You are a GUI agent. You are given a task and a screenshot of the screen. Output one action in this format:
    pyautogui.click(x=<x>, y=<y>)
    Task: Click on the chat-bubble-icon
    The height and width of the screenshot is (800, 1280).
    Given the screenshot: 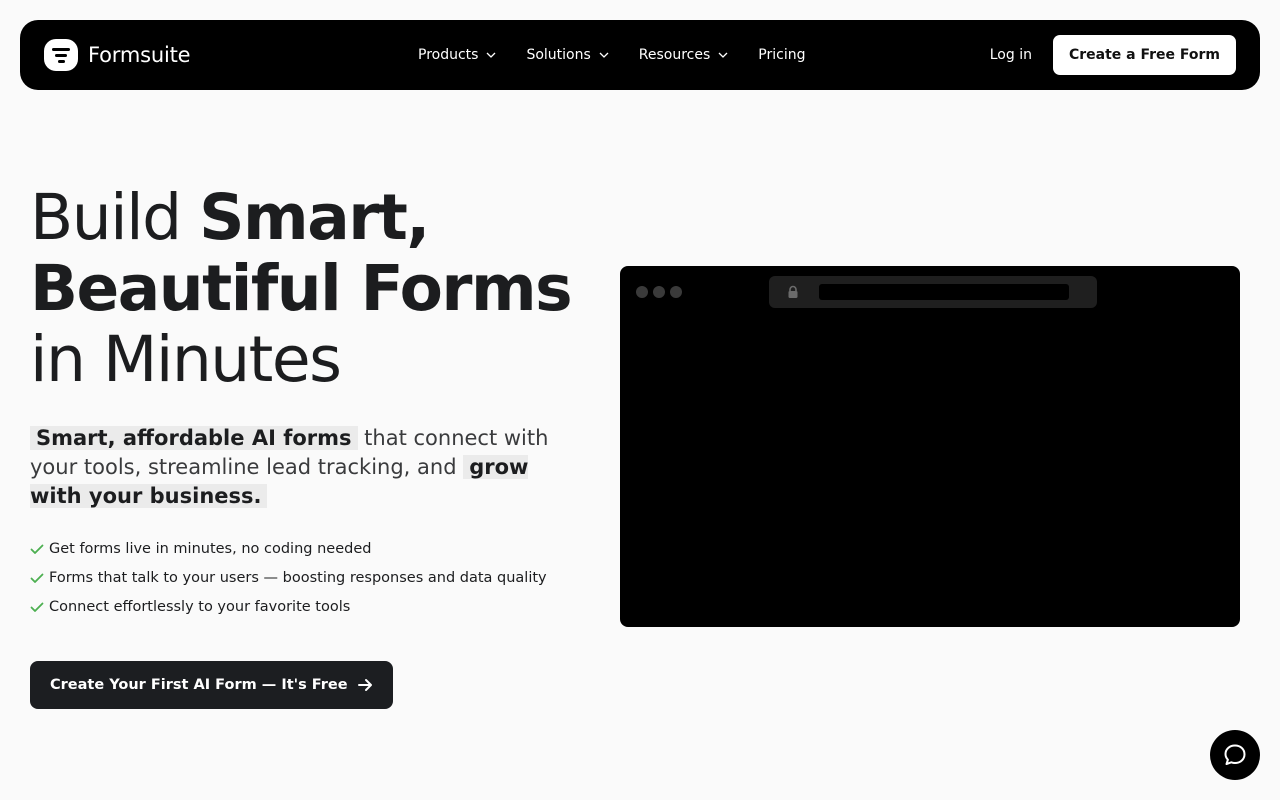 What is the action you would take?
    pyautogui.click(x=1235, y=754)
    